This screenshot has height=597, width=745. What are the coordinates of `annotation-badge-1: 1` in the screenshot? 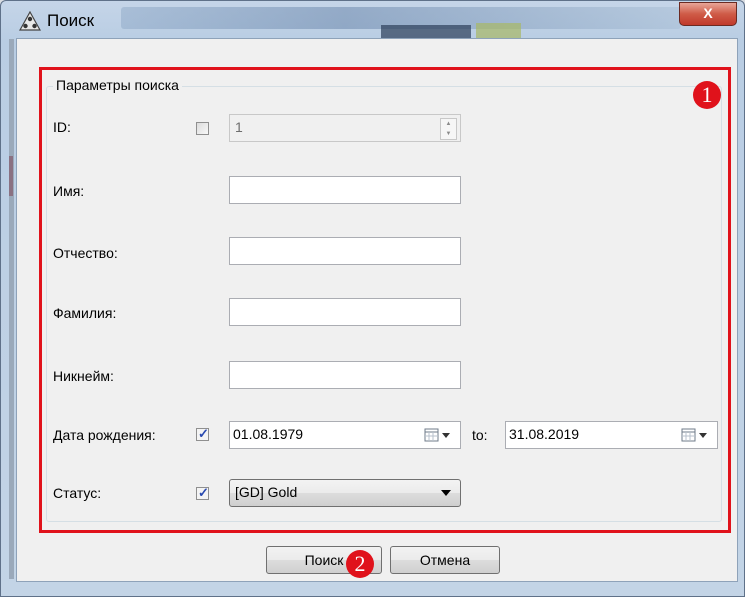 It's located at (707, 95).